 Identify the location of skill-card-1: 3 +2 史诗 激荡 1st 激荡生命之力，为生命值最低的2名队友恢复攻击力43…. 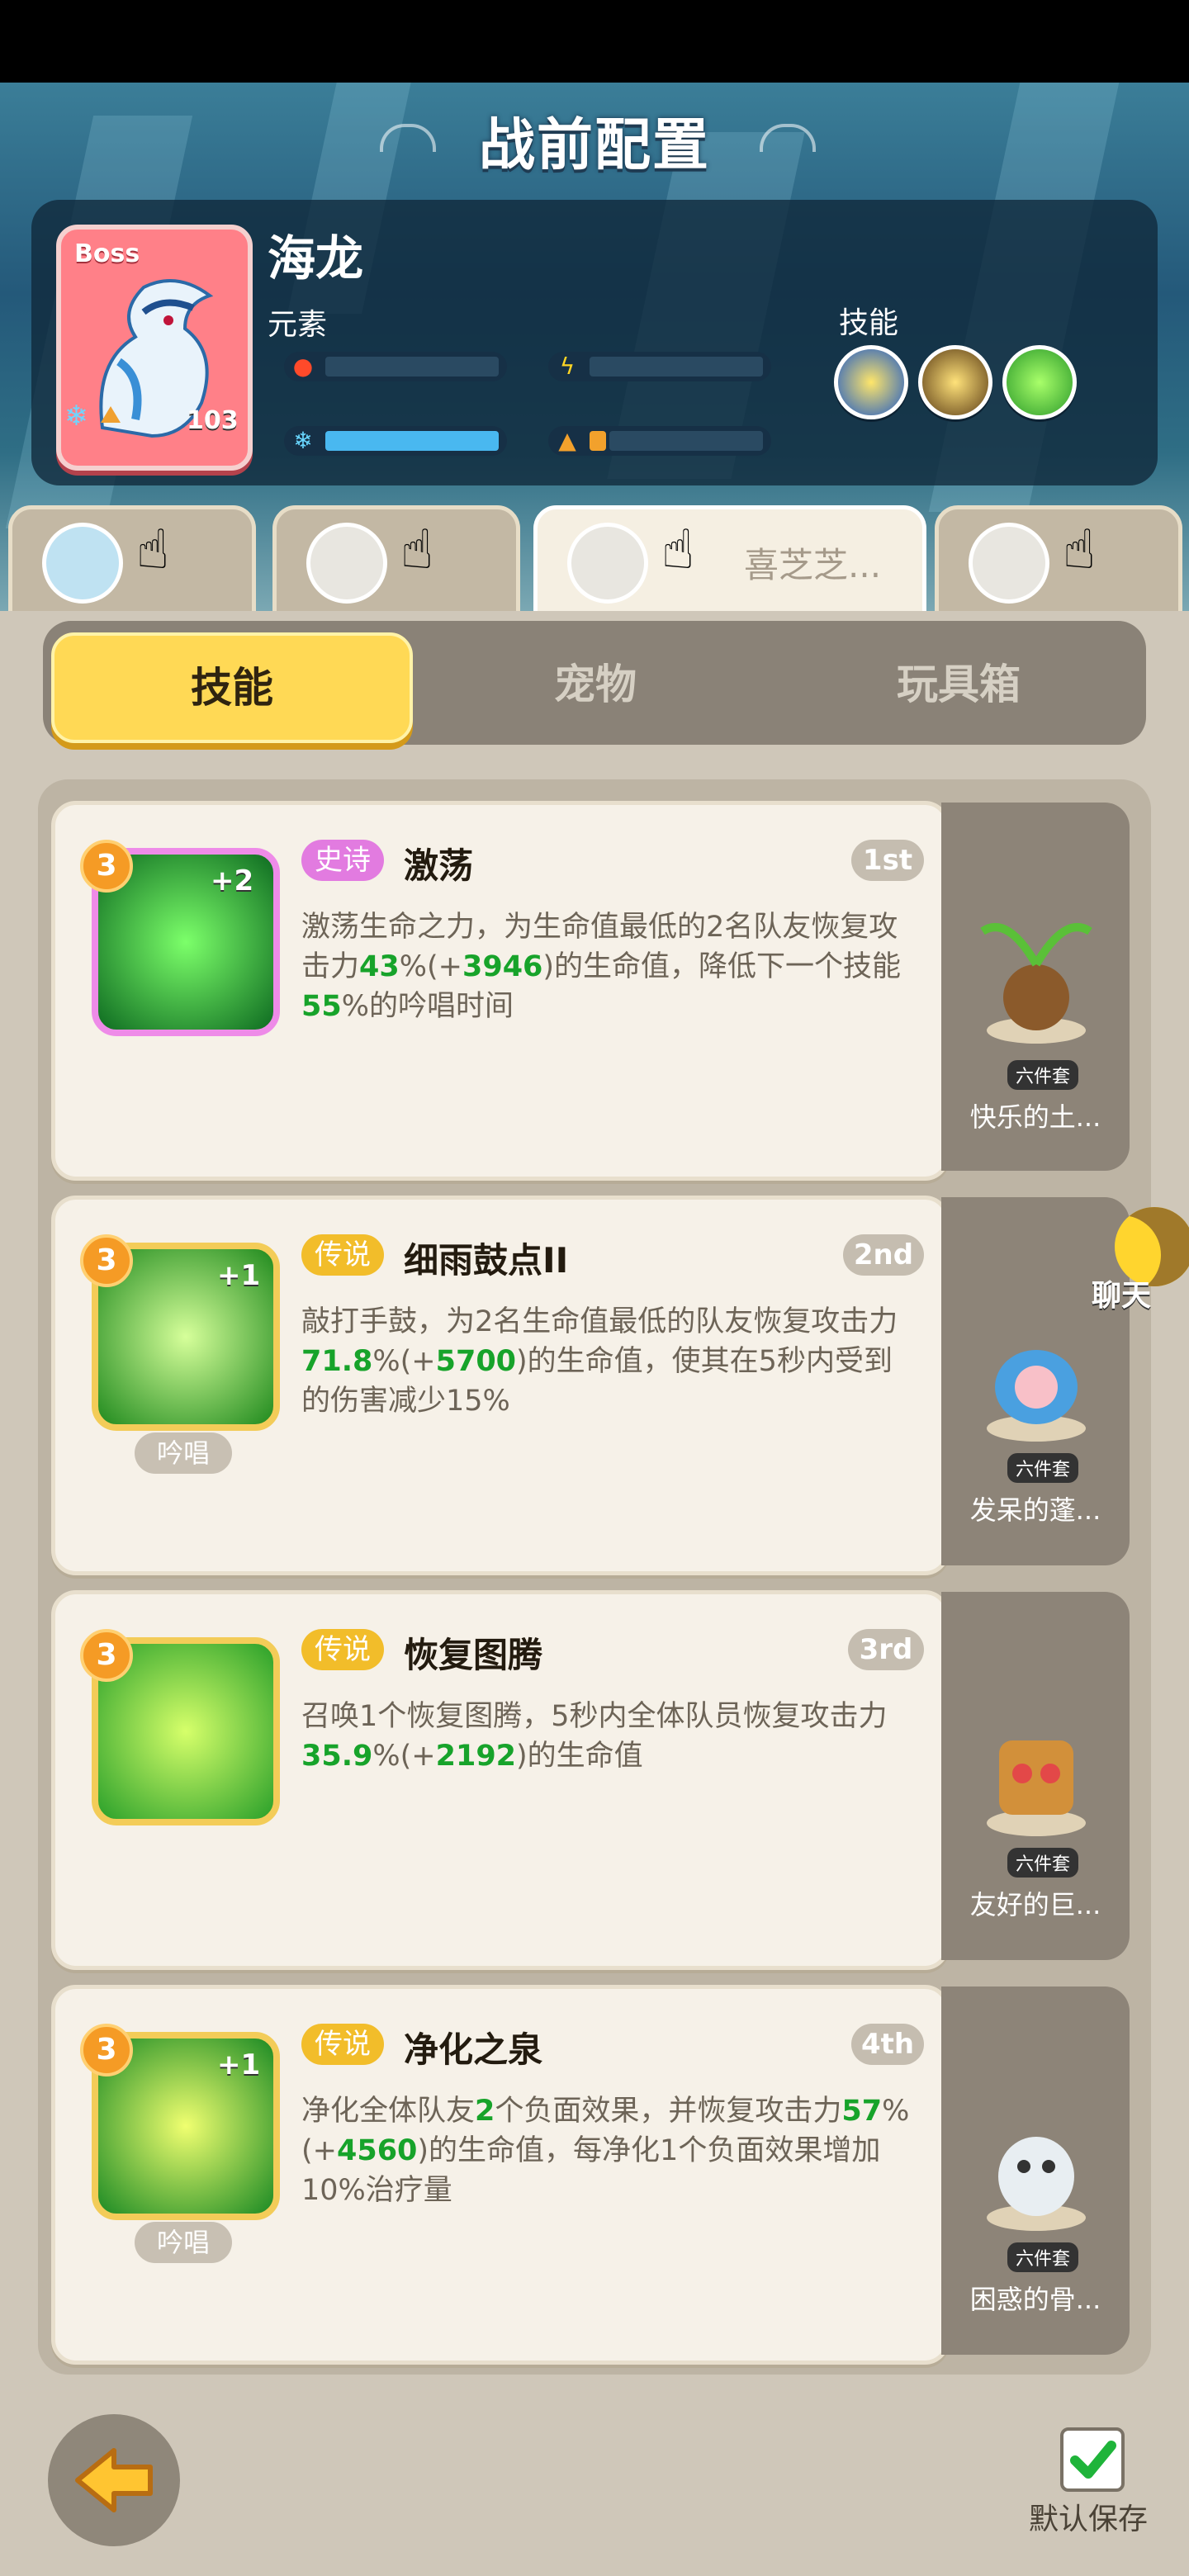
(500, 991).